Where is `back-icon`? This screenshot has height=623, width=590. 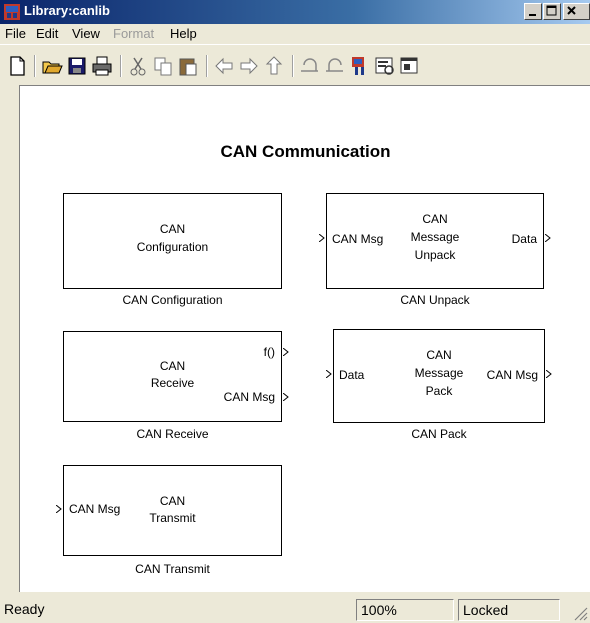 back-icon is located at coordinates (224, 66).